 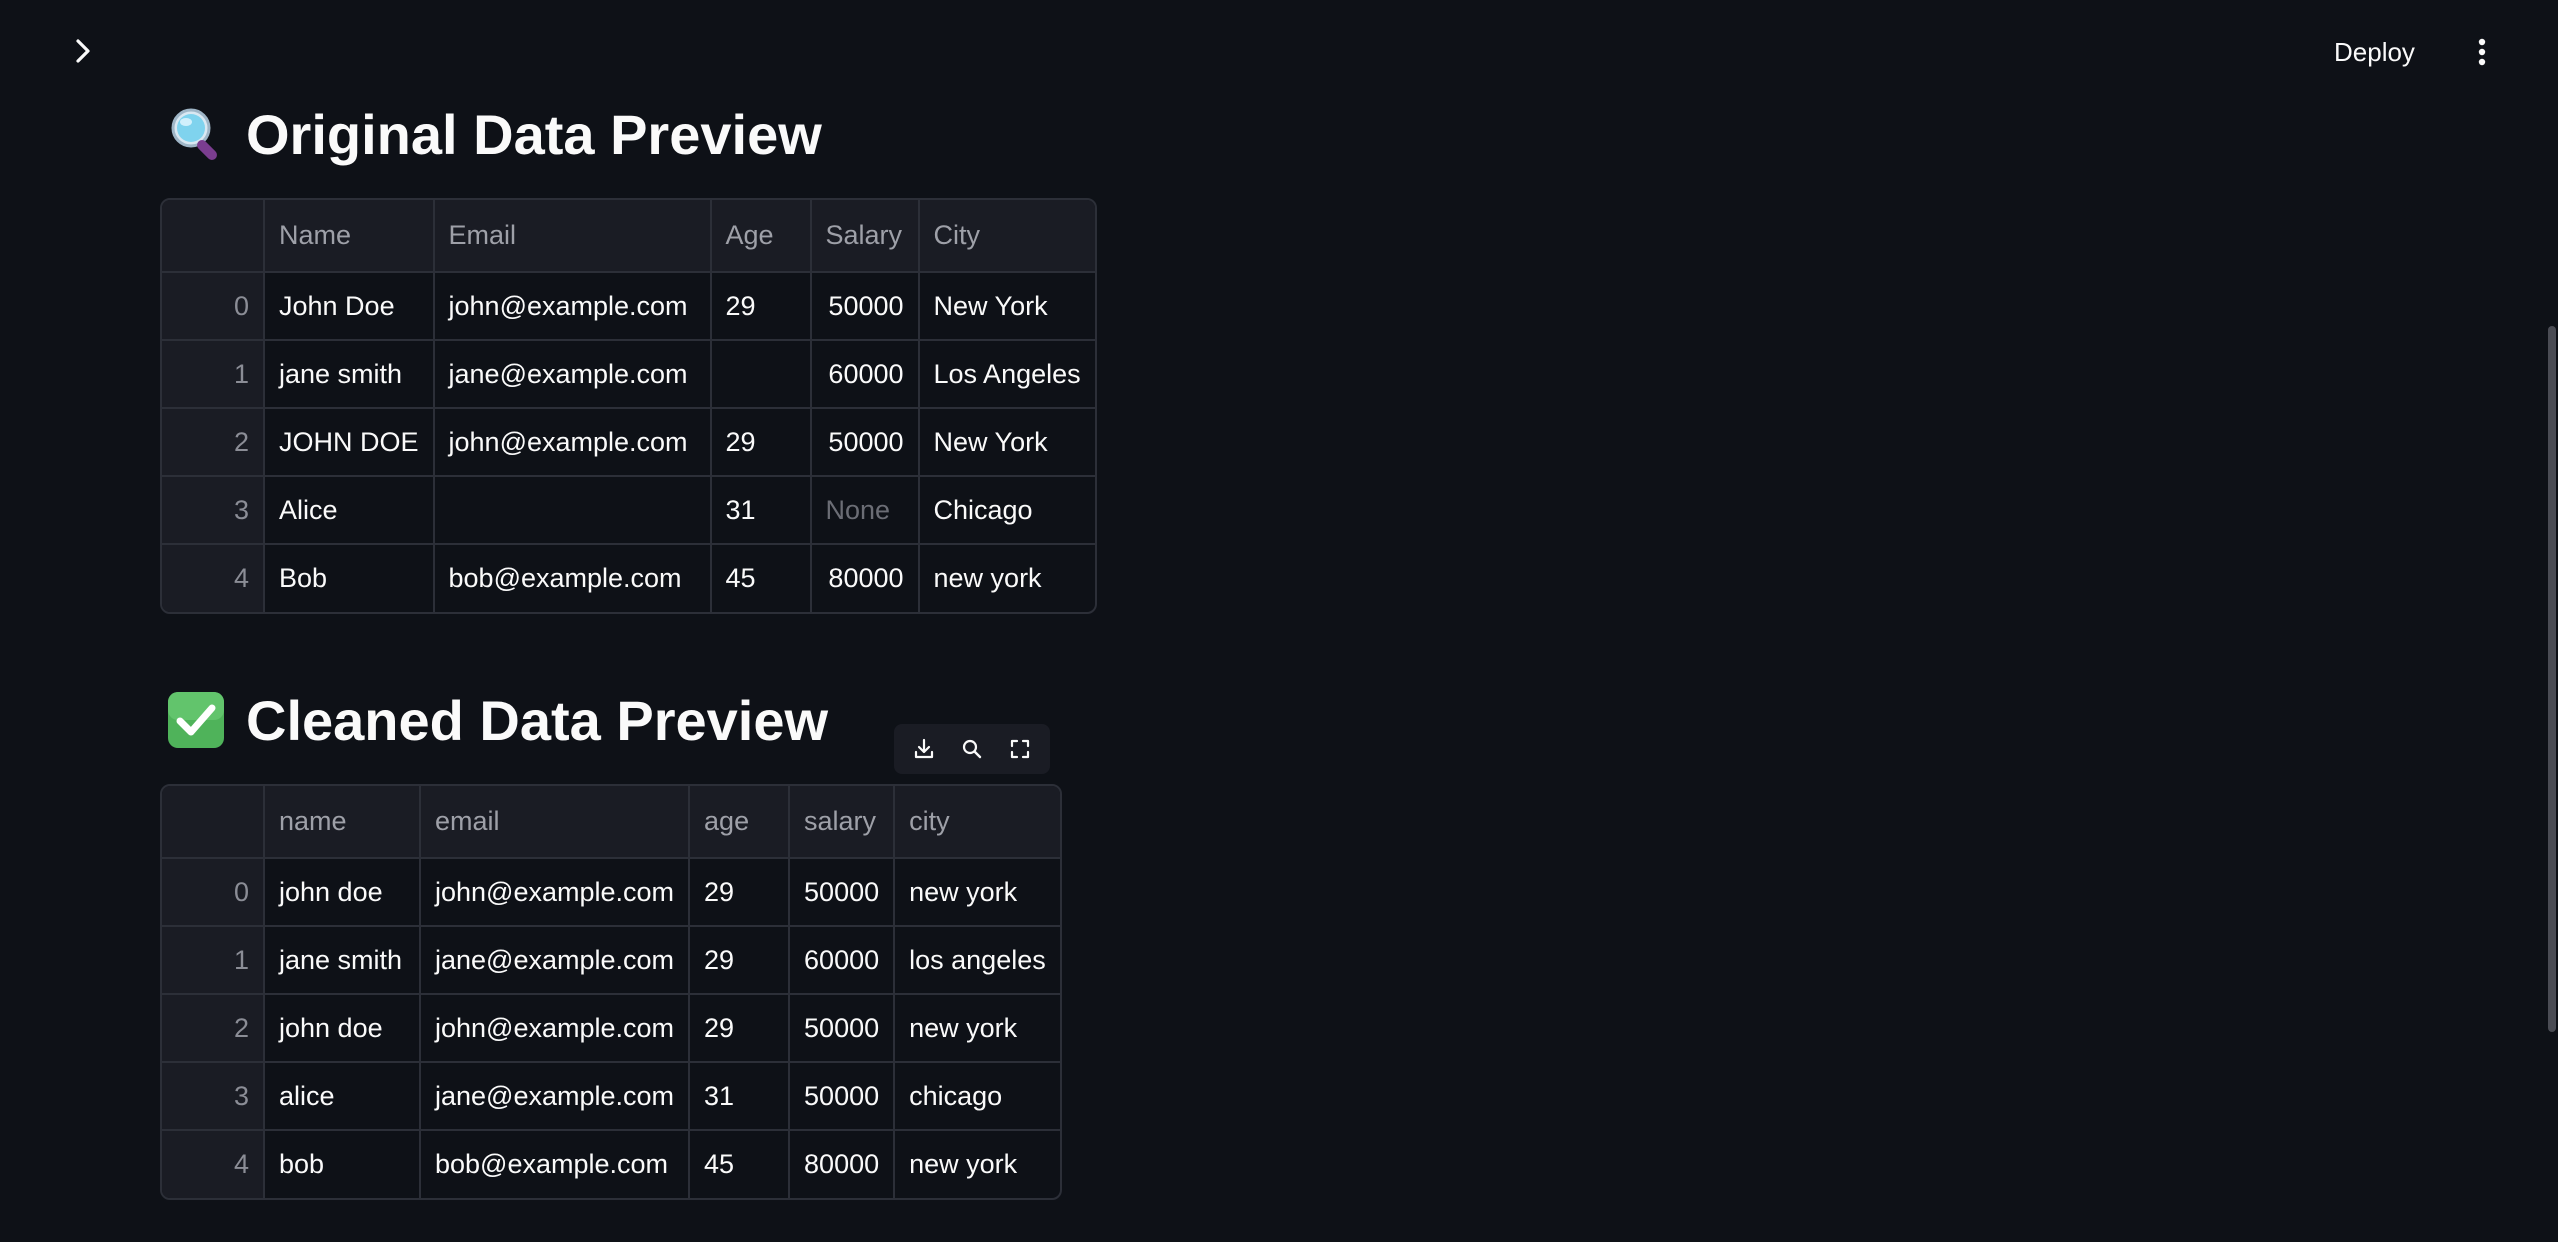 I want to click on column-header-age: Age, so click(x=761, y=236).